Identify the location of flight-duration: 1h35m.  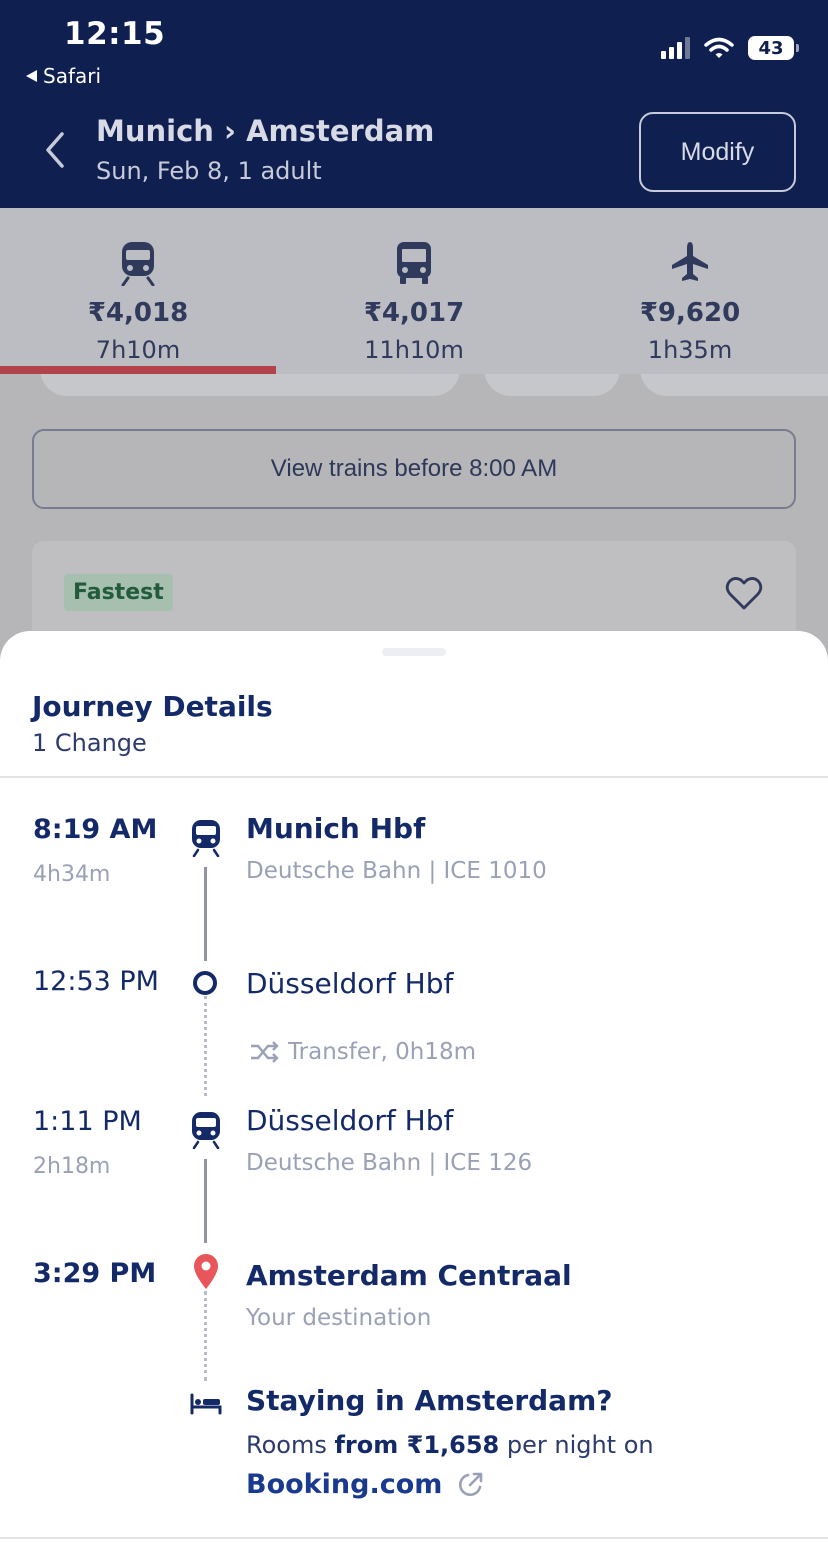
(690, 350).